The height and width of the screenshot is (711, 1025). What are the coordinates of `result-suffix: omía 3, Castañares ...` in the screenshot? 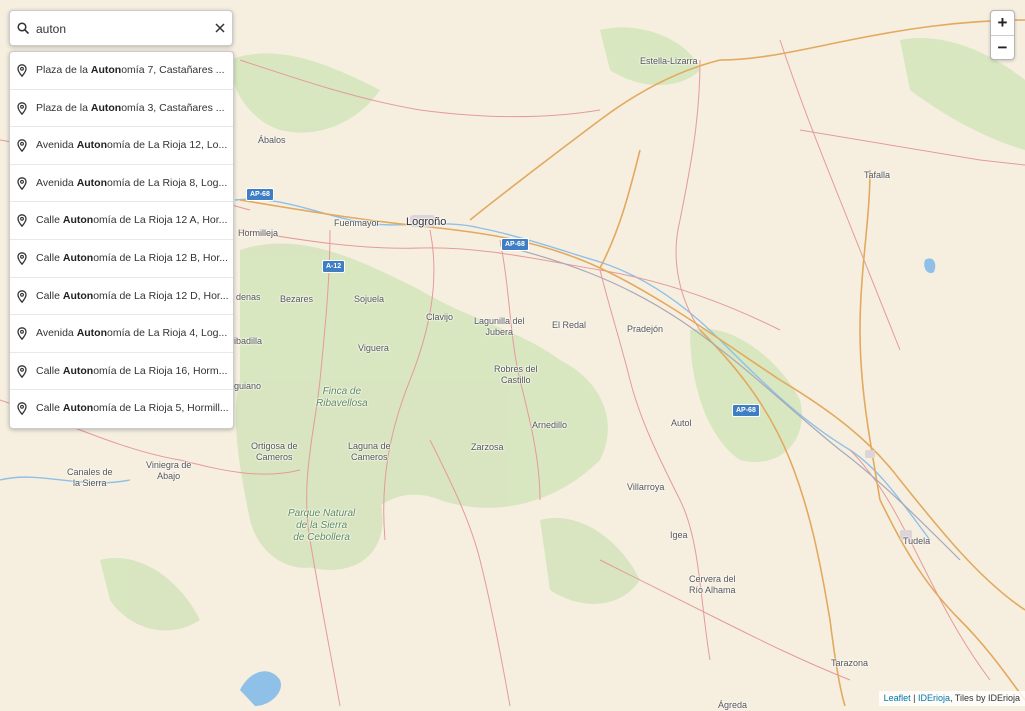 It's located at (173, 107).